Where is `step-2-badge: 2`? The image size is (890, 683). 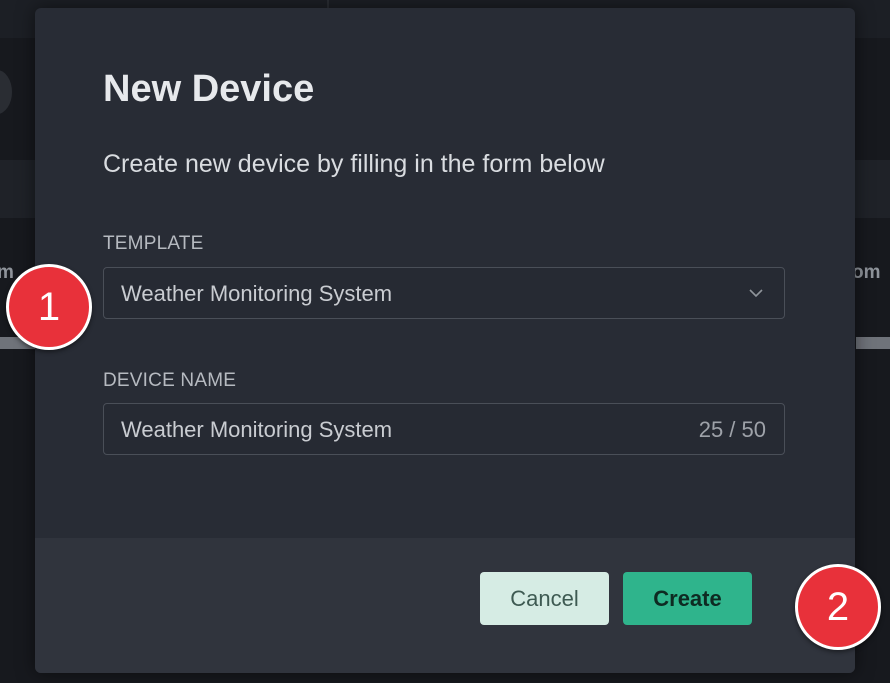 step-2-badge: 2 is located at coordinates (838, 607).